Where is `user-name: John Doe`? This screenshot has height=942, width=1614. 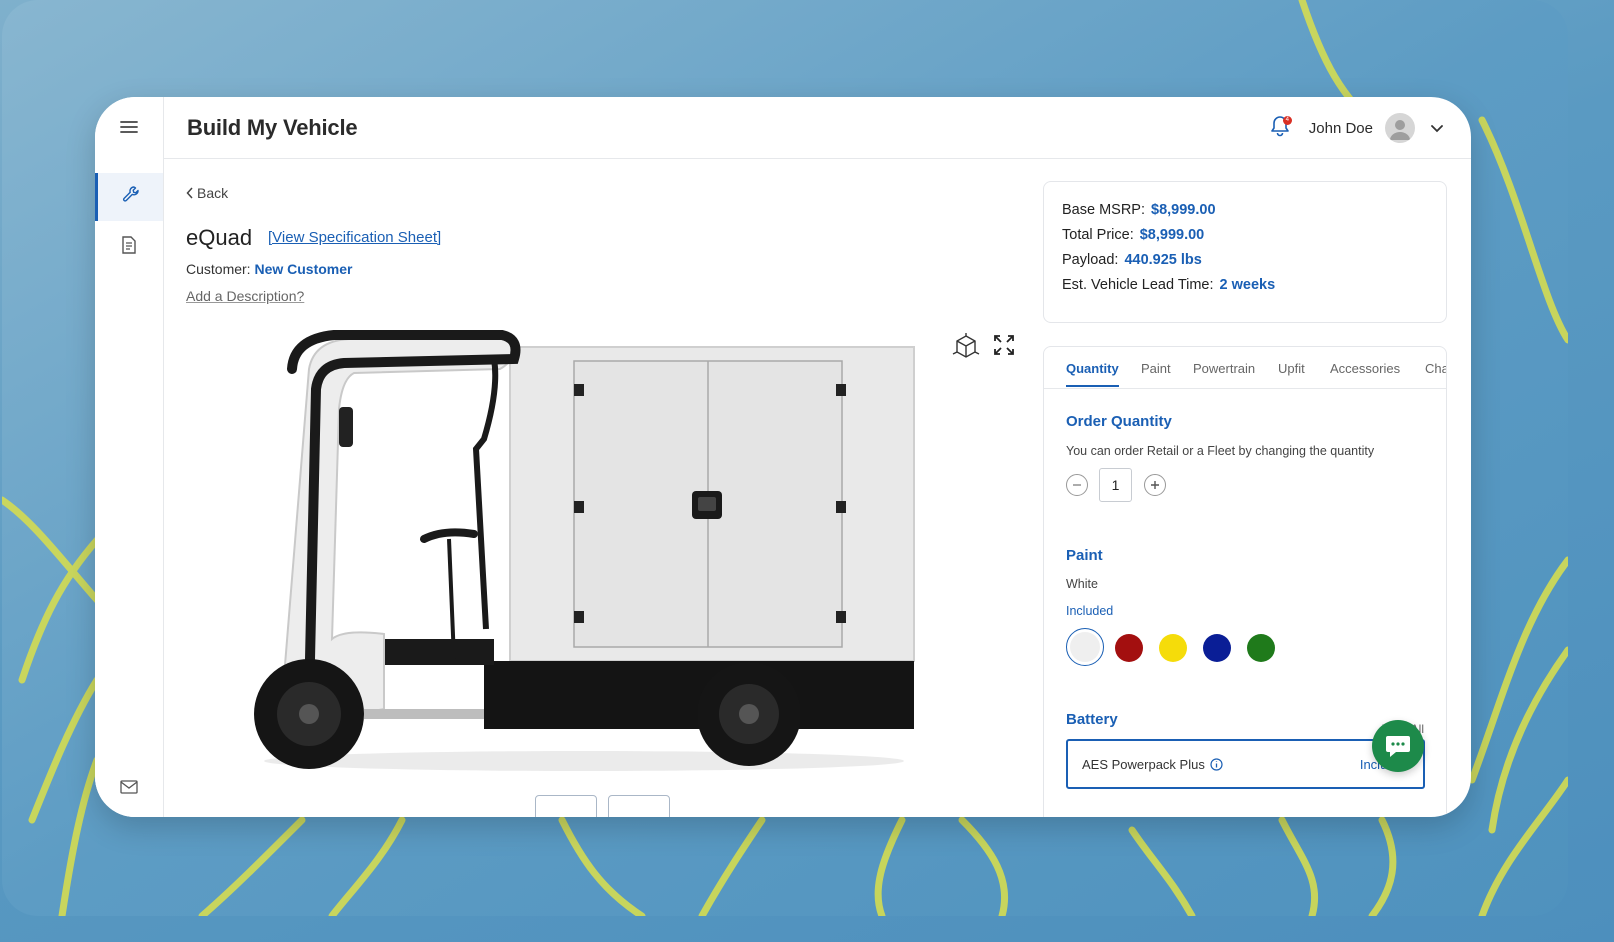
user-name: John Doe is located at coordinates (1340, 128).